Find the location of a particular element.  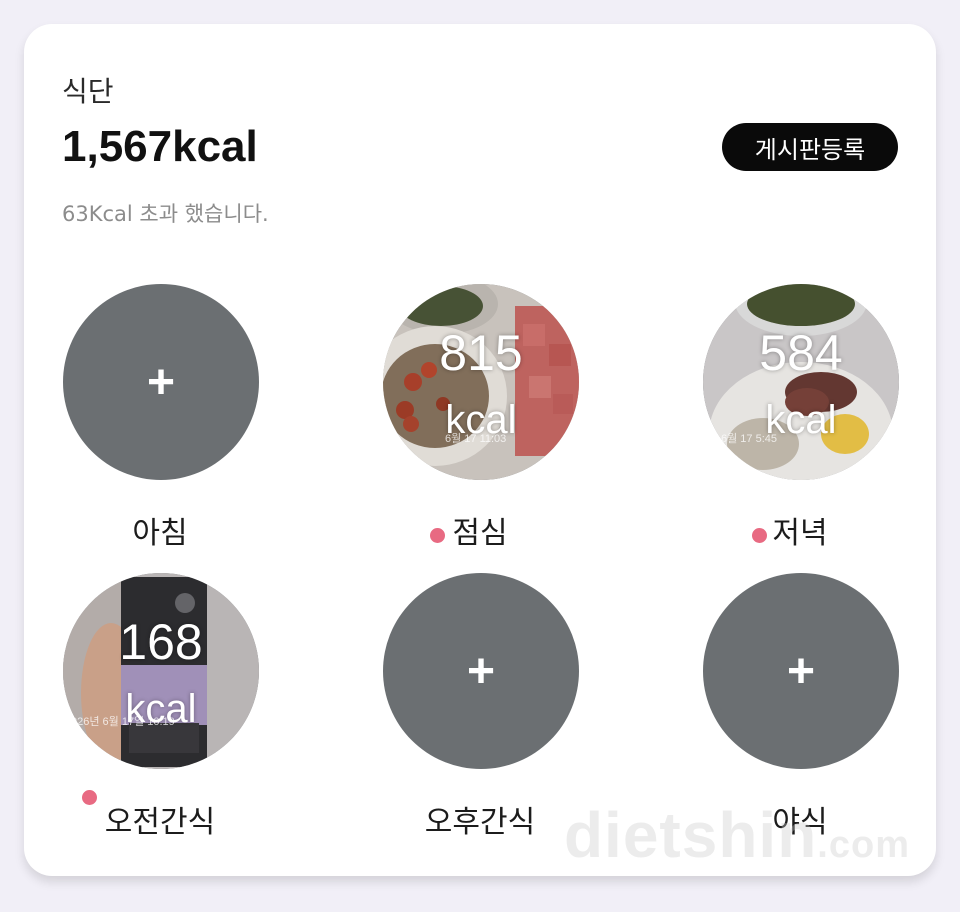

meal-morning-snack: 168 kcal 026년 6월 17일 10:19 오전간식 is located at coordinates (160, 718).